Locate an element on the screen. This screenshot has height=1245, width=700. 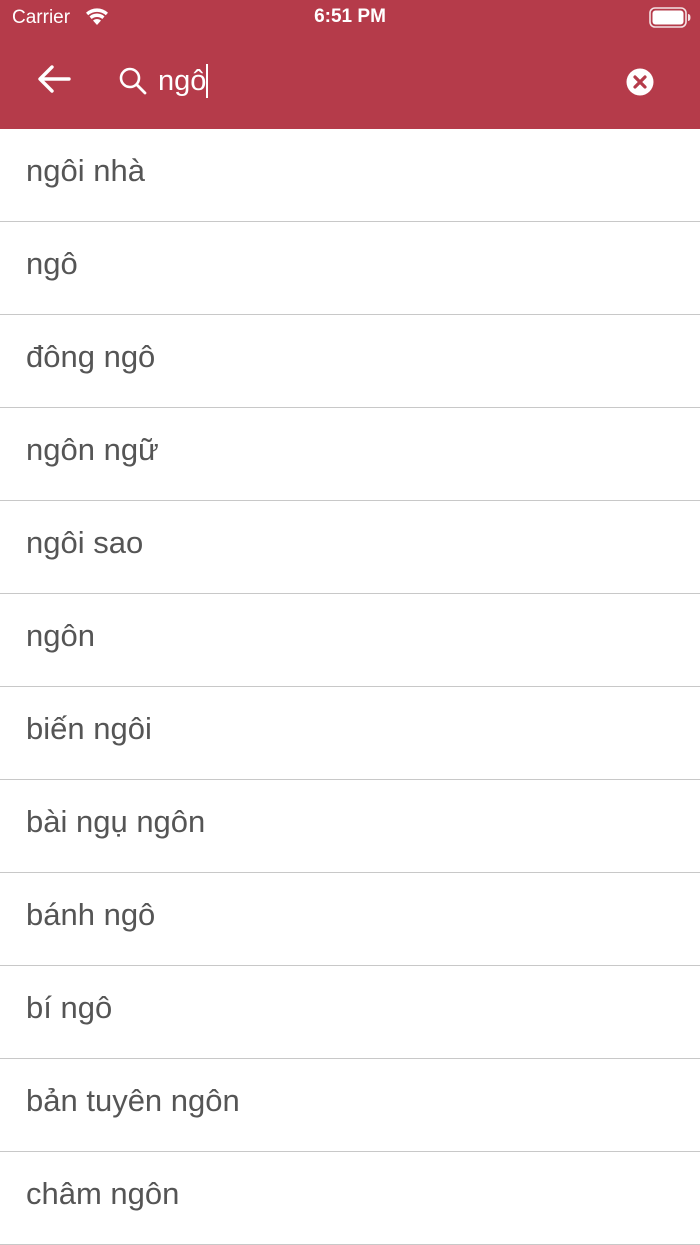
app-header: Carrier 6:51 PM is located at coordinates (350, 64).